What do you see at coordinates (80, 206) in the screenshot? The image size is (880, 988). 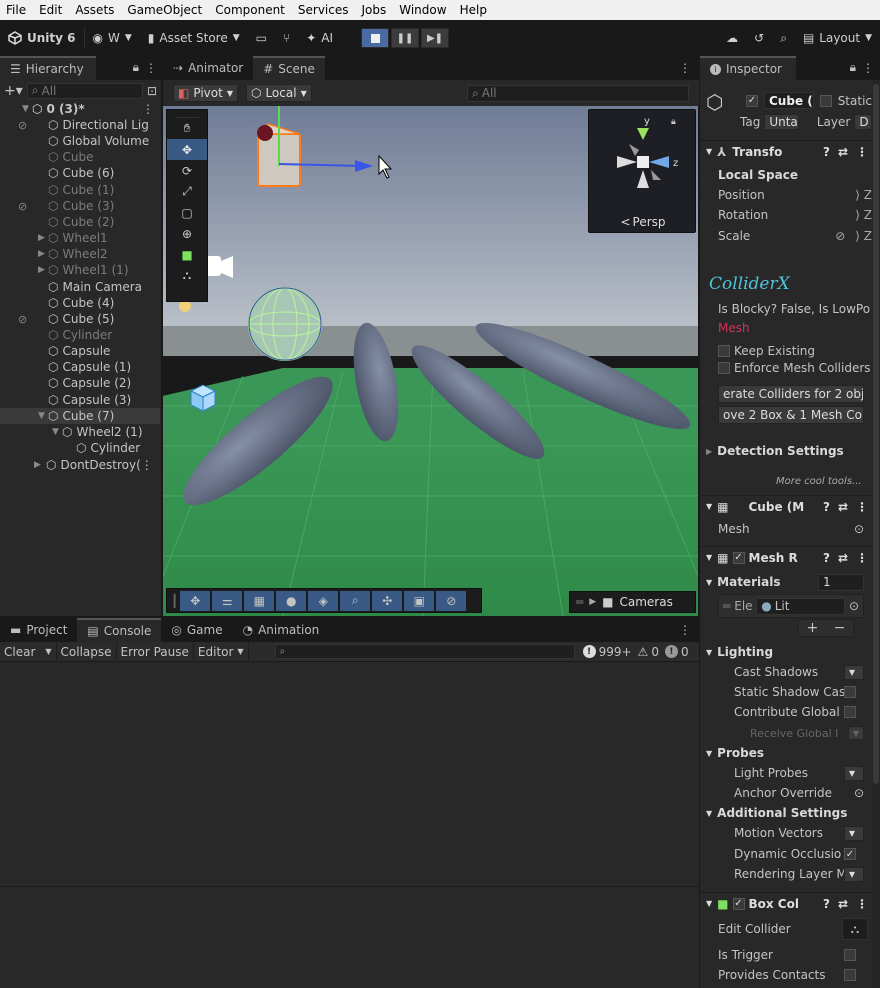 I see `hierarchy-item: ⊘ ⬡ Cube (3)` at bounding box center [80, 206].